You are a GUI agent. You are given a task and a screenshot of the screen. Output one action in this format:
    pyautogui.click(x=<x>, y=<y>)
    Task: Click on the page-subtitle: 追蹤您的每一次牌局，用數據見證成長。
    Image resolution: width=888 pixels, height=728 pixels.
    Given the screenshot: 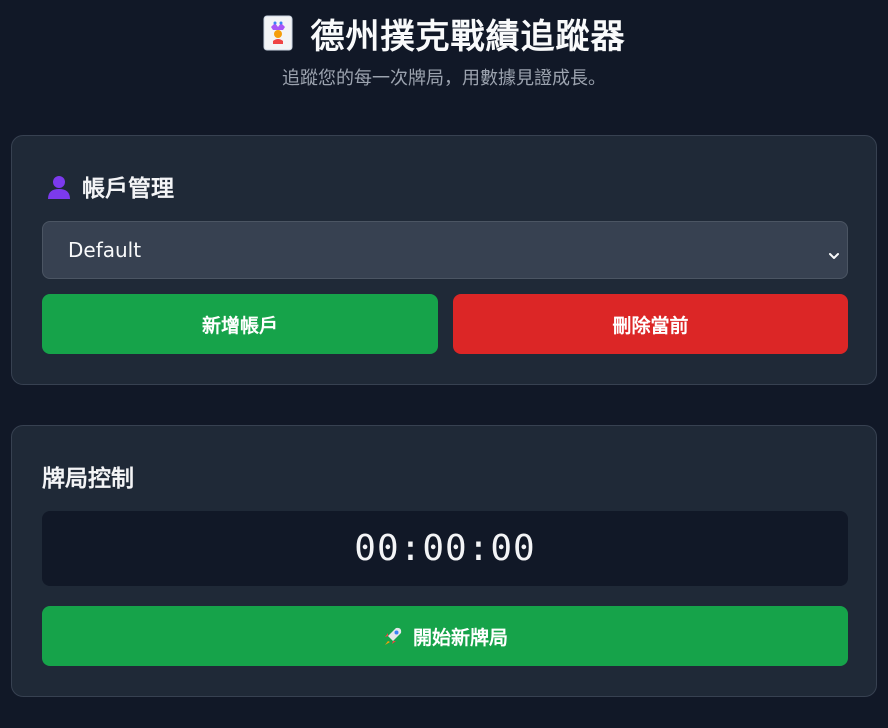 What is the action you would take?
    pyautogui.click(x=444, y=78)
    